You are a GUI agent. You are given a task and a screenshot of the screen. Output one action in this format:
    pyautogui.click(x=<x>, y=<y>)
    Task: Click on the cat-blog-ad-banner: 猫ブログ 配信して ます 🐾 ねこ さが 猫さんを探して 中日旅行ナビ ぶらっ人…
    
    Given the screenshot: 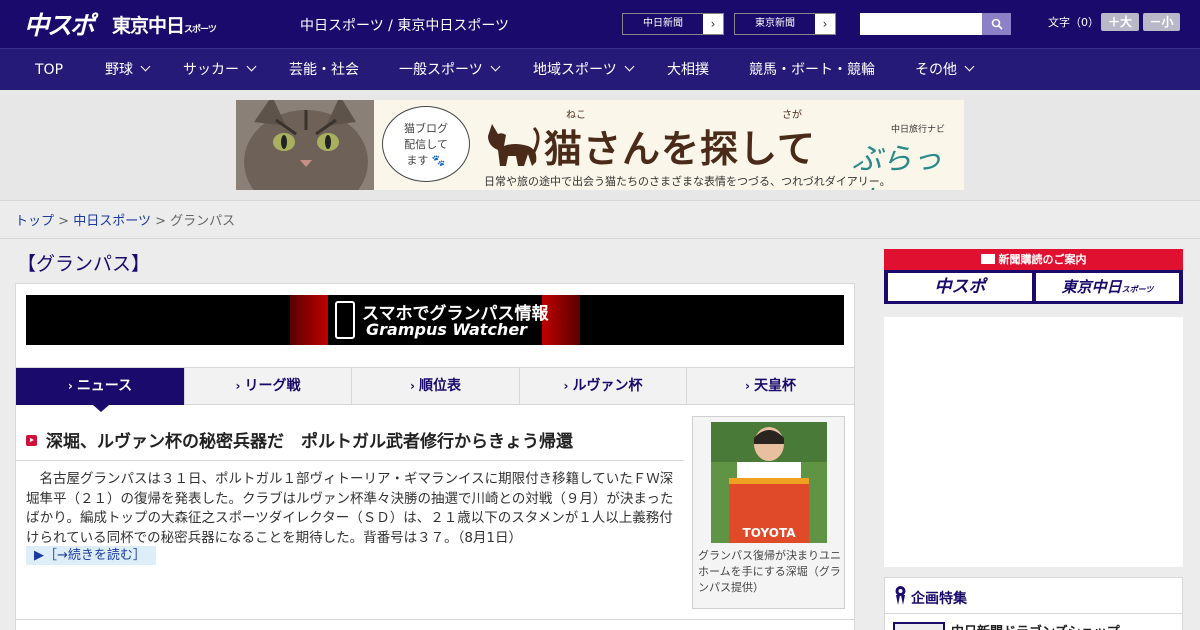 What is the action you would take?
    pyautogui.click(x=600, y=145)
    